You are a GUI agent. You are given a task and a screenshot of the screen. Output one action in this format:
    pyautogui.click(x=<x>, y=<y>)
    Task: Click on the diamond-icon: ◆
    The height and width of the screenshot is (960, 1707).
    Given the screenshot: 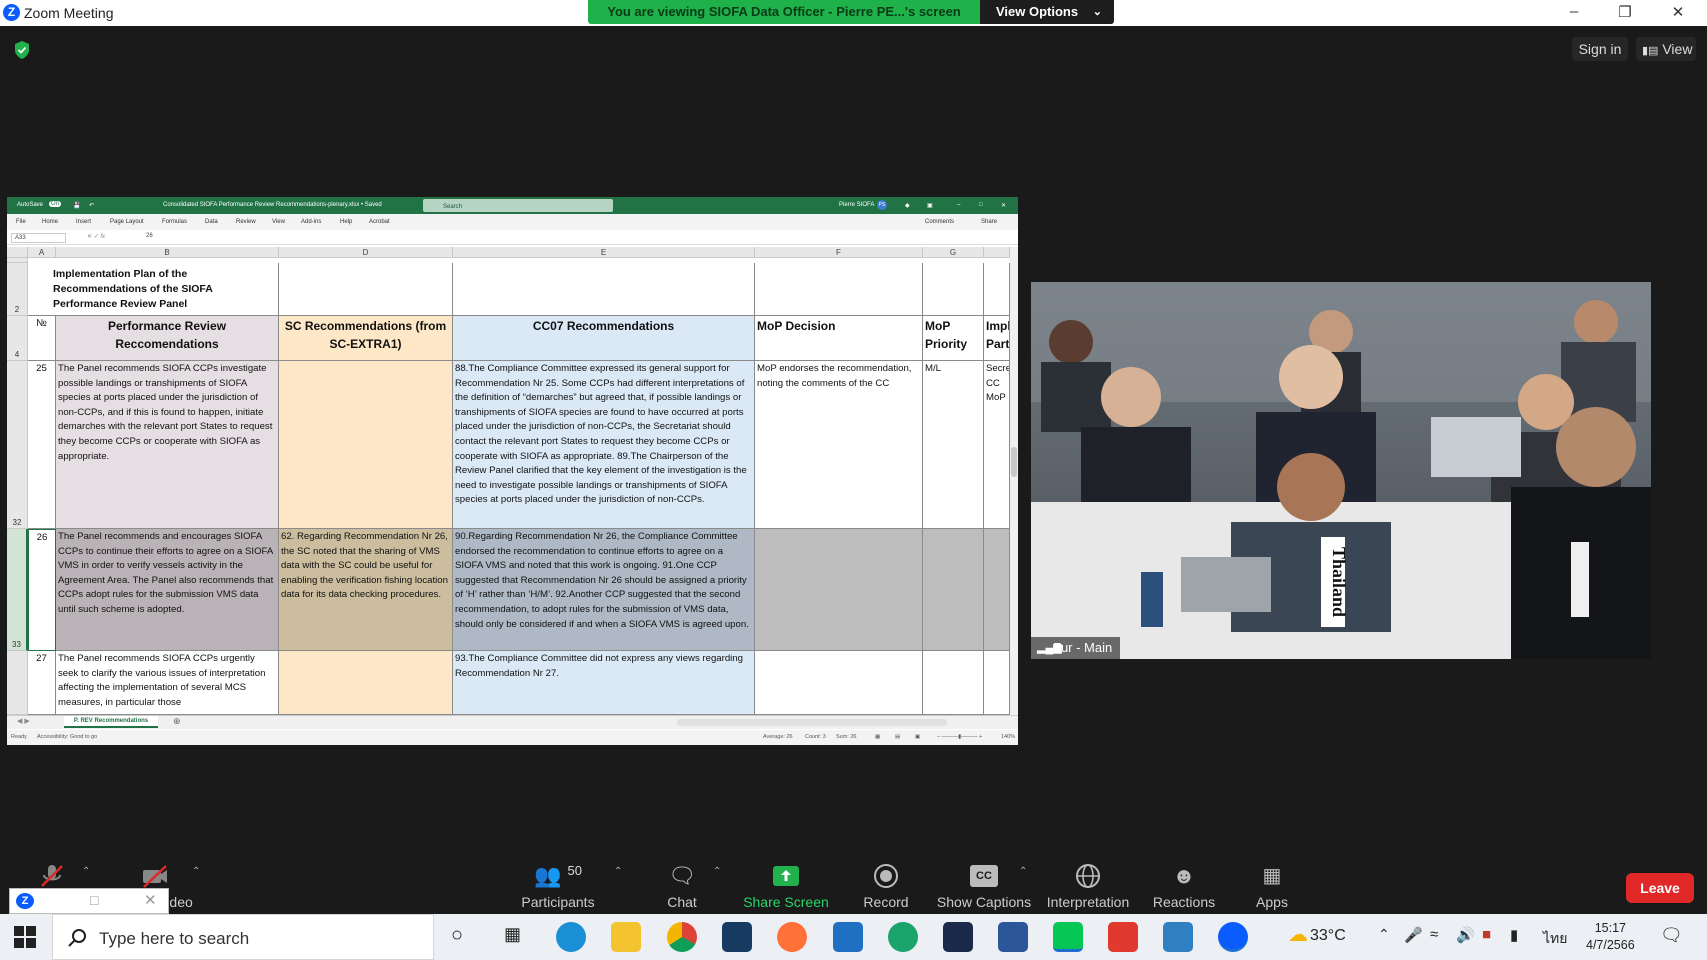 What is the action you would take?
    pyautogui.click(x=907, y=205)
    